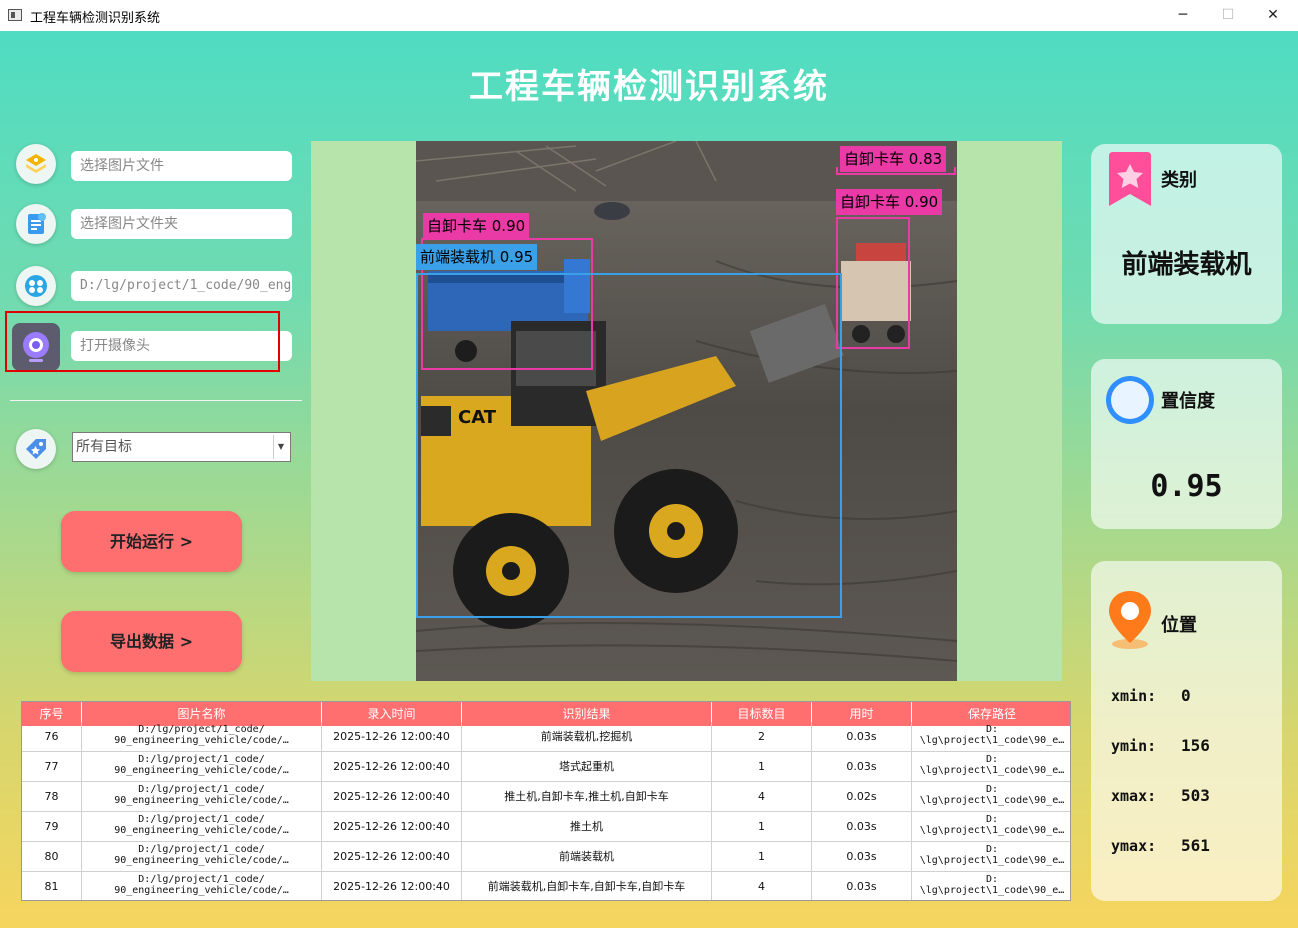 This screenshot has width=1298, height=928. What do you see at coordinates (142, 341) in the screenshot?
I see `camera-selection-highlight` at bounding box center [142, 341].